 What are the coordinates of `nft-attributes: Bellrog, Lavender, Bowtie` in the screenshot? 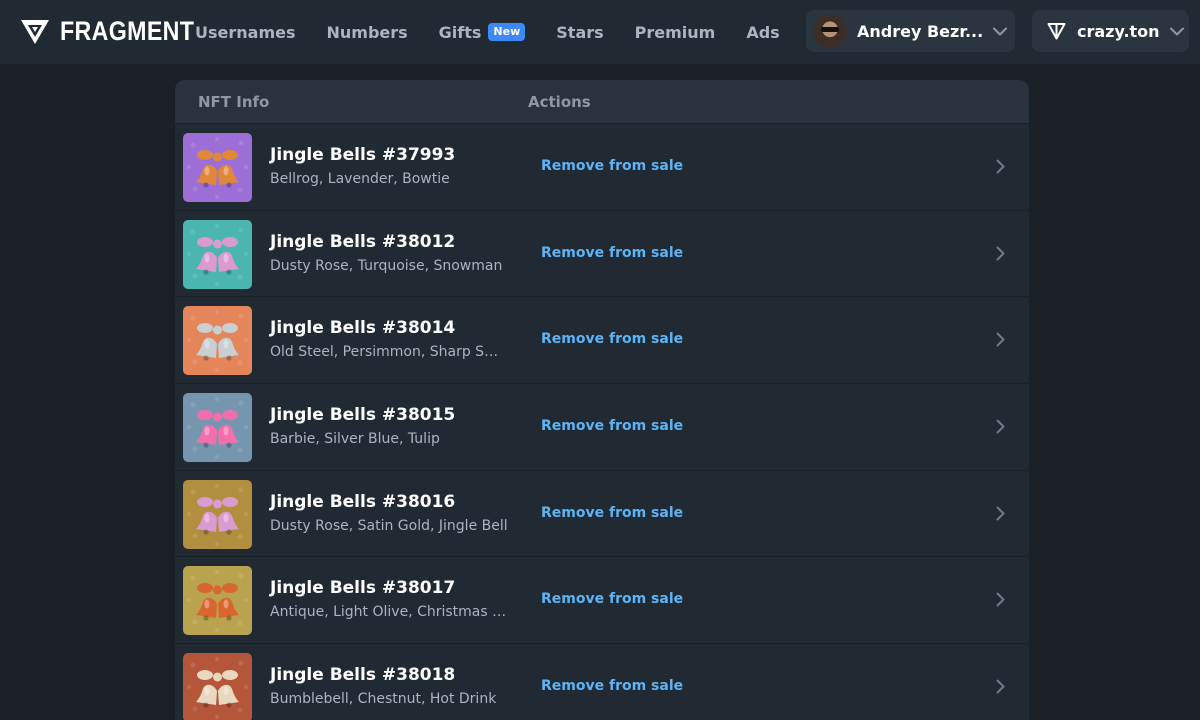 It's located at (360, 179).